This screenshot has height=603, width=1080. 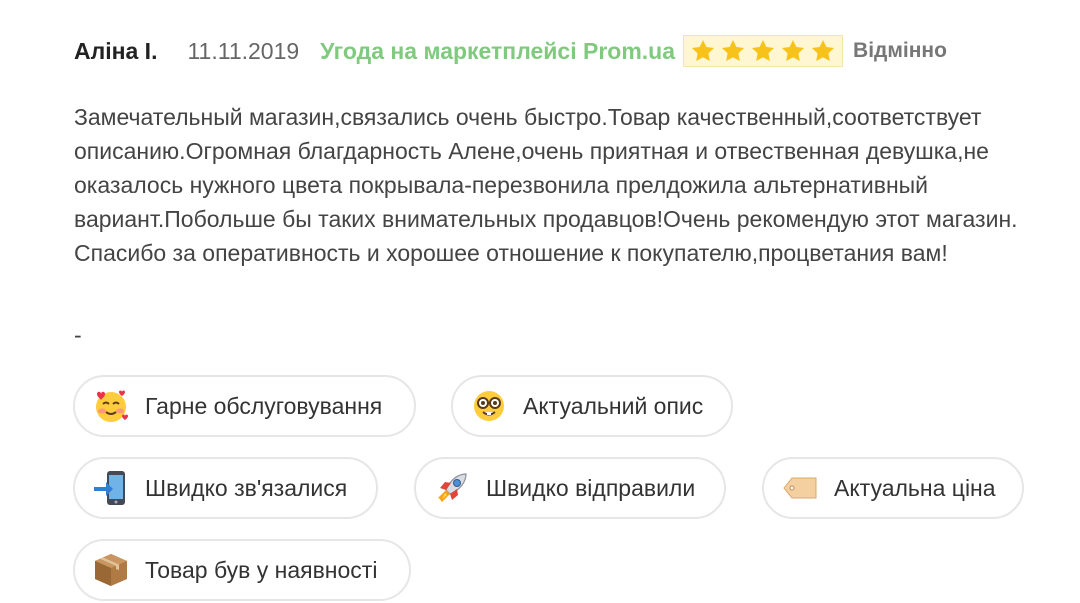 What do you see at coordinates (243, 50) in the screenshot?
I see `review-date: 11.11.2019` at bounding box center [243, 50].